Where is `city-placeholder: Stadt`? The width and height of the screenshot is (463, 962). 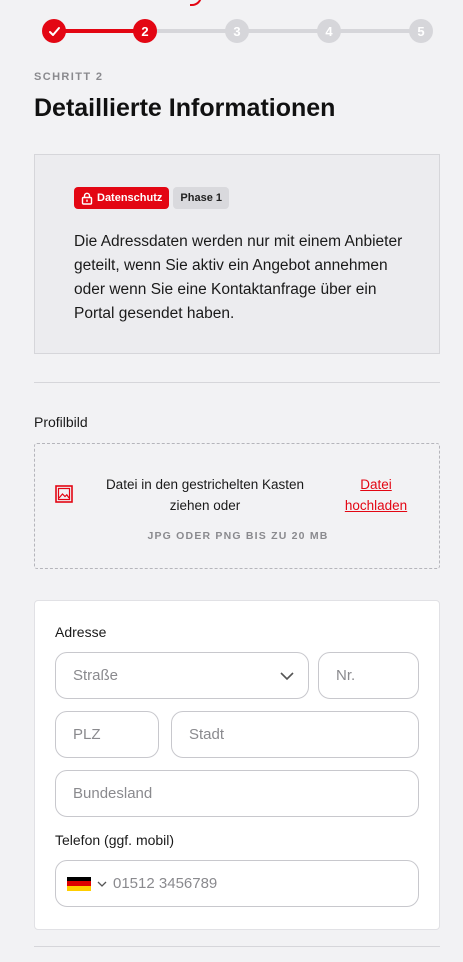
city-placeholder: Stadt is located at coordinates (207, 734).